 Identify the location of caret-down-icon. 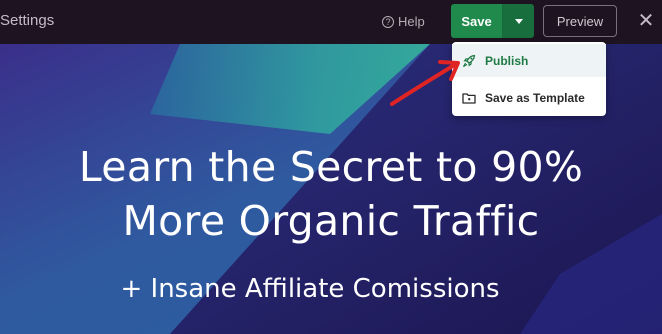
(518, 21).